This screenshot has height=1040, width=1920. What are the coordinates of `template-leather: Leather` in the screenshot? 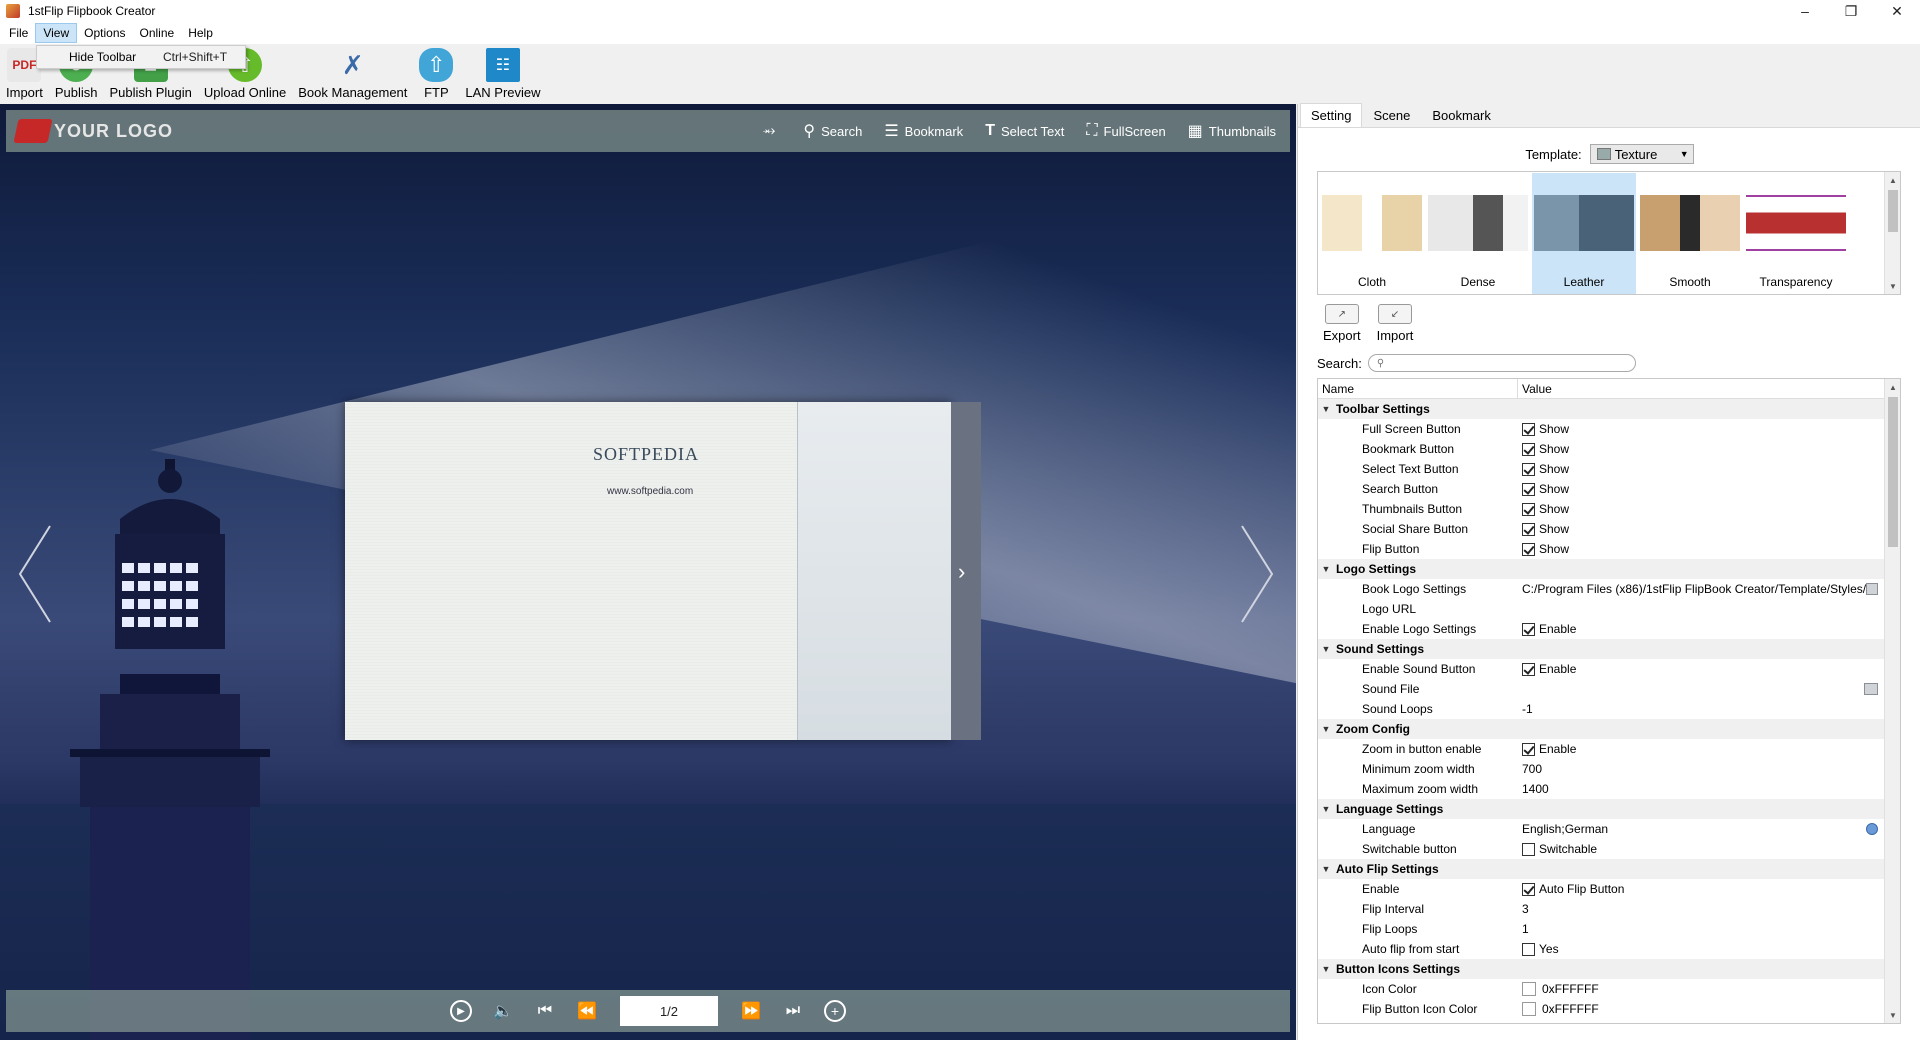 It's located at (1584, 233).